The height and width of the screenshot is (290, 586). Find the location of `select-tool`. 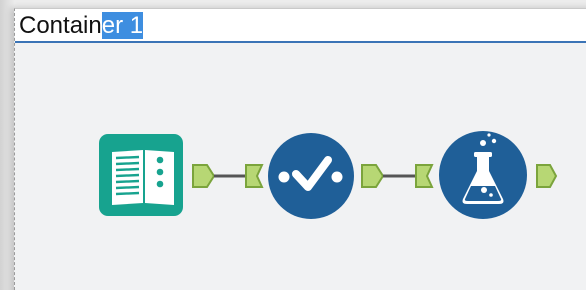

select-tool is located at coordinates (311, 176).